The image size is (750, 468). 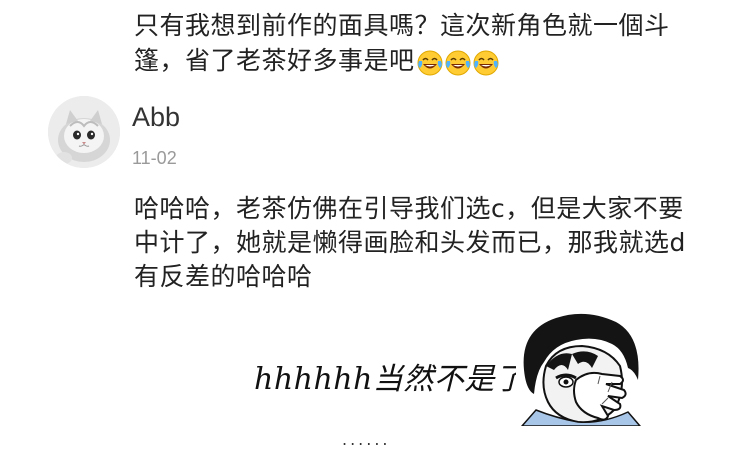 What do you see at coordinates (402, 25) in the screenshot?
I see `previous-comment-line-1: 只有我想到前作的面具嗎？這次新角色就一個斗` at bounding box center [402, 25].